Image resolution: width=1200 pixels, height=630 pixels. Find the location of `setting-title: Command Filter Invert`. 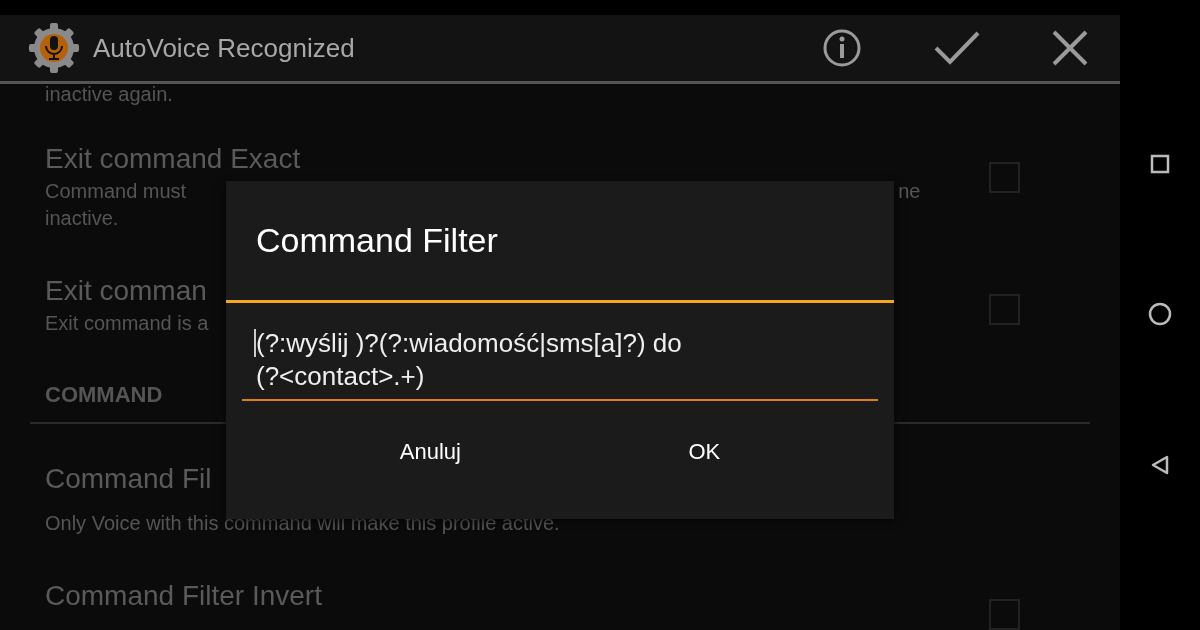

setting-title: Command Filter Invert is located at coordinates (183, 596).